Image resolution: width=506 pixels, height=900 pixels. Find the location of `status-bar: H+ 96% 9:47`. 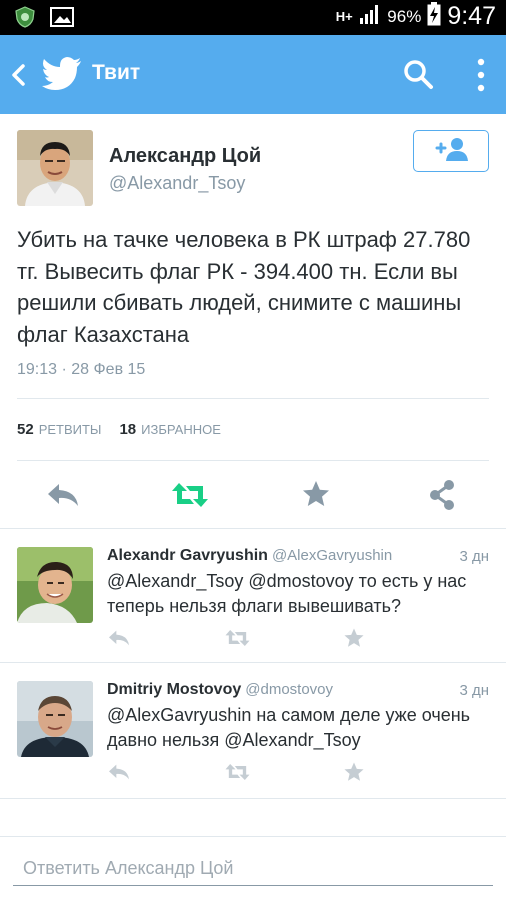

status-bar: H+ 96% 9:47 is located at coordinates (253, 17).